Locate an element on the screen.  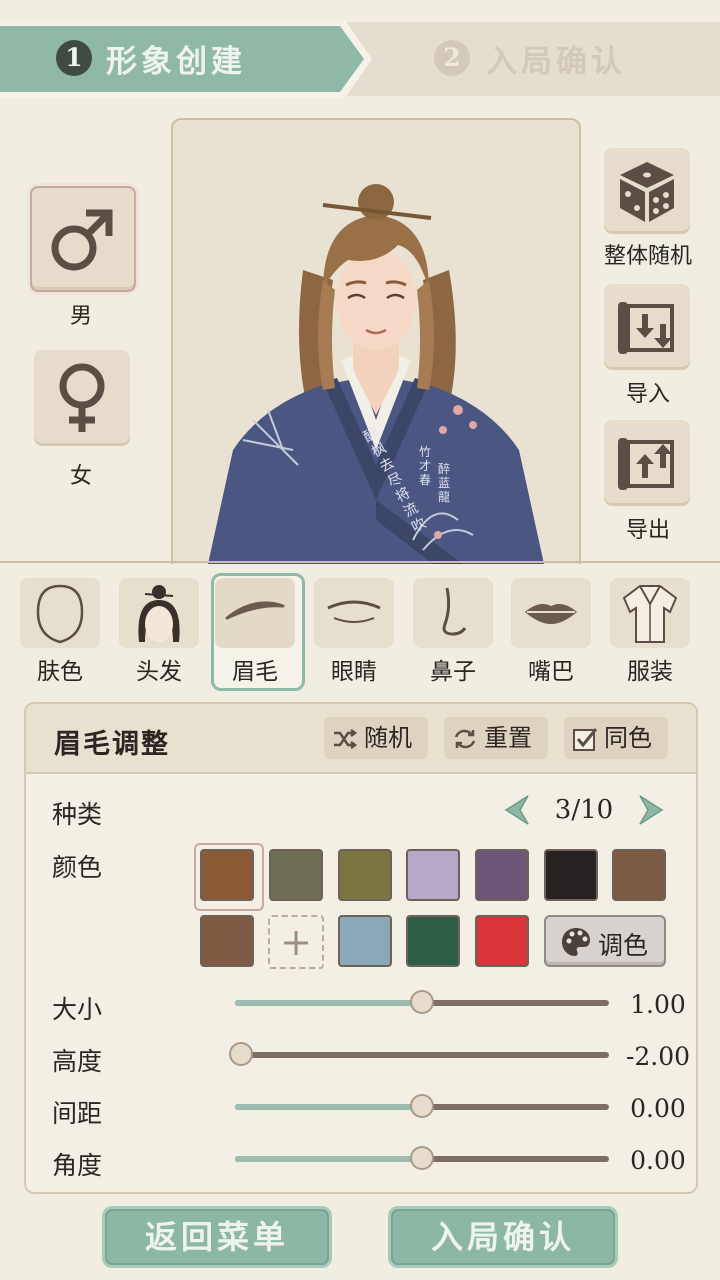
random-button-label: 随机 is located at coordinates (388, 738).